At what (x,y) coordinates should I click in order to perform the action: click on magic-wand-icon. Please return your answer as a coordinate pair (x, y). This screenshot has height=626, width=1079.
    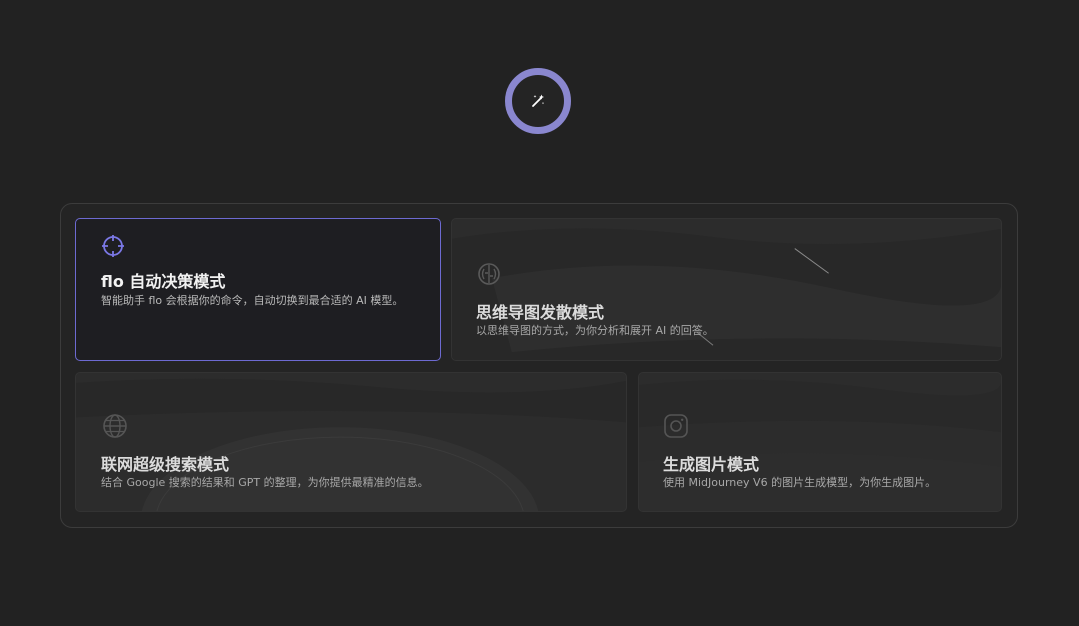
    Looking at the image, I should click on (538, 100).